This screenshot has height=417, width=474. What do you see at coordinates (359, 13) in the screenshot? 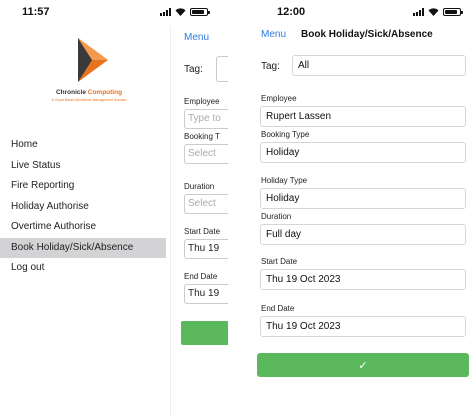
I see `status-bar: 12:00` at bounding box center [359, 13].